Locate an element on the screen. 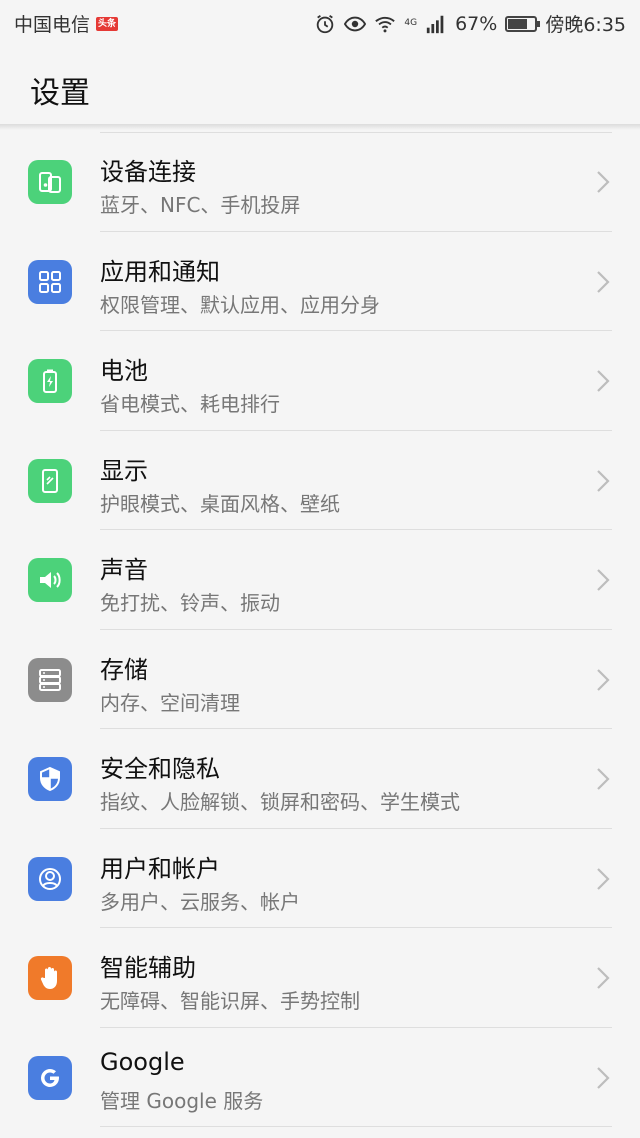 This screenshot has width=640, height=1138. settings-item-subtitle: 无障碍、智能识屏、手势控制 is located at coordinates (230, 1001).